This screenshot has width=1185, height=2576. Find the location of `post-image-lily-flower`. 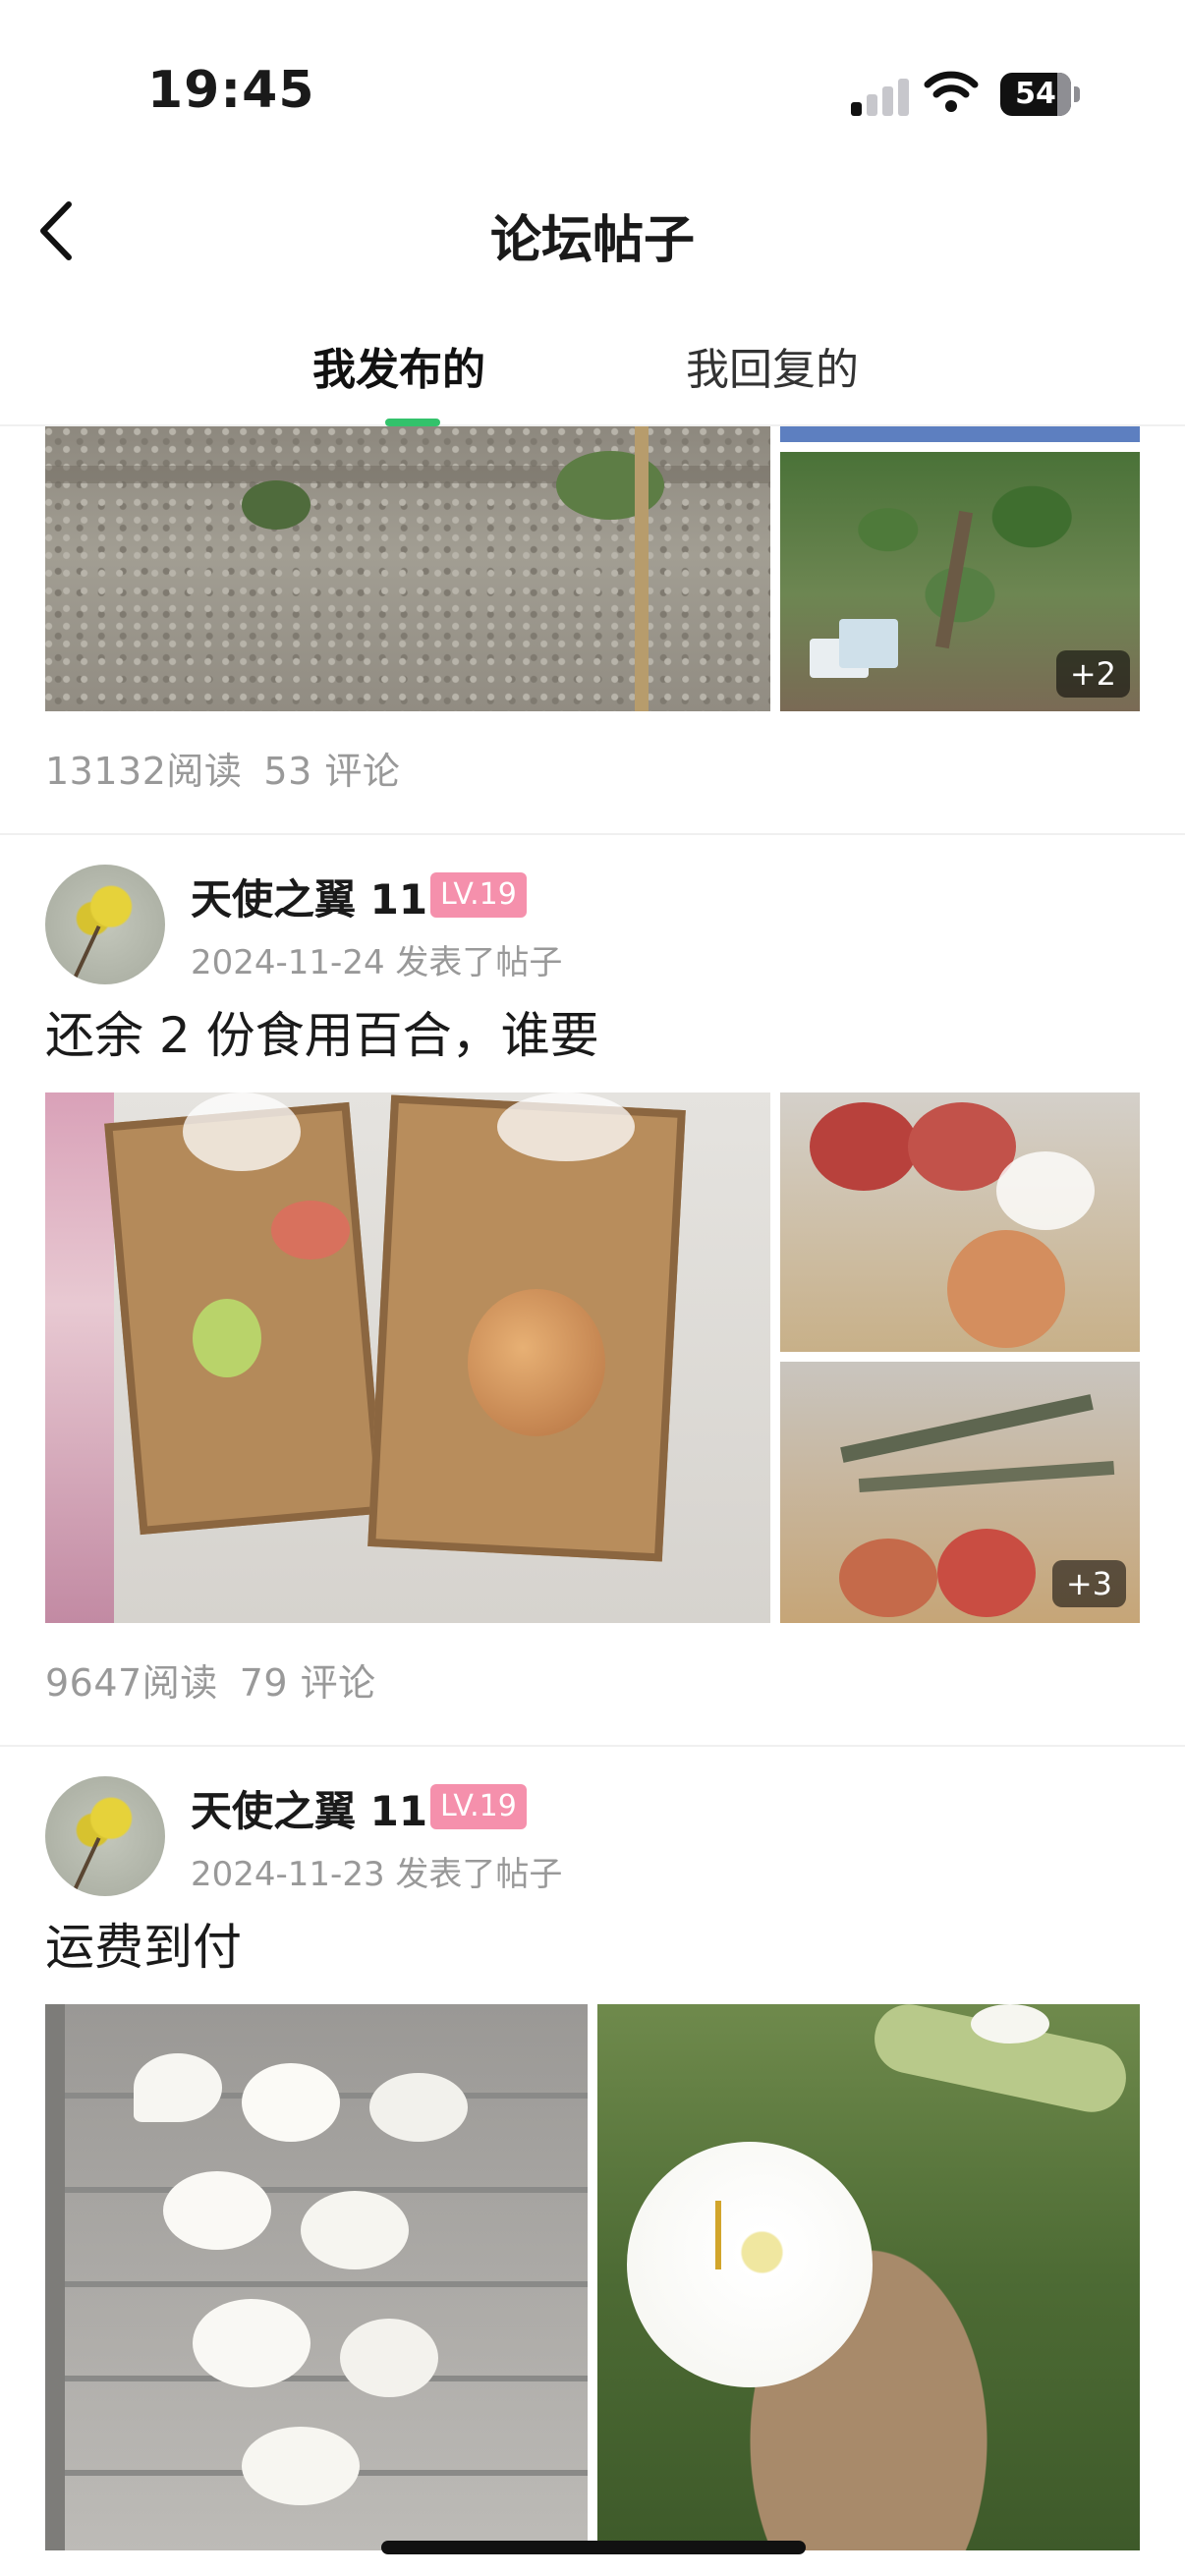

post-image-lily-flower is located at coordinates (869, 2277).